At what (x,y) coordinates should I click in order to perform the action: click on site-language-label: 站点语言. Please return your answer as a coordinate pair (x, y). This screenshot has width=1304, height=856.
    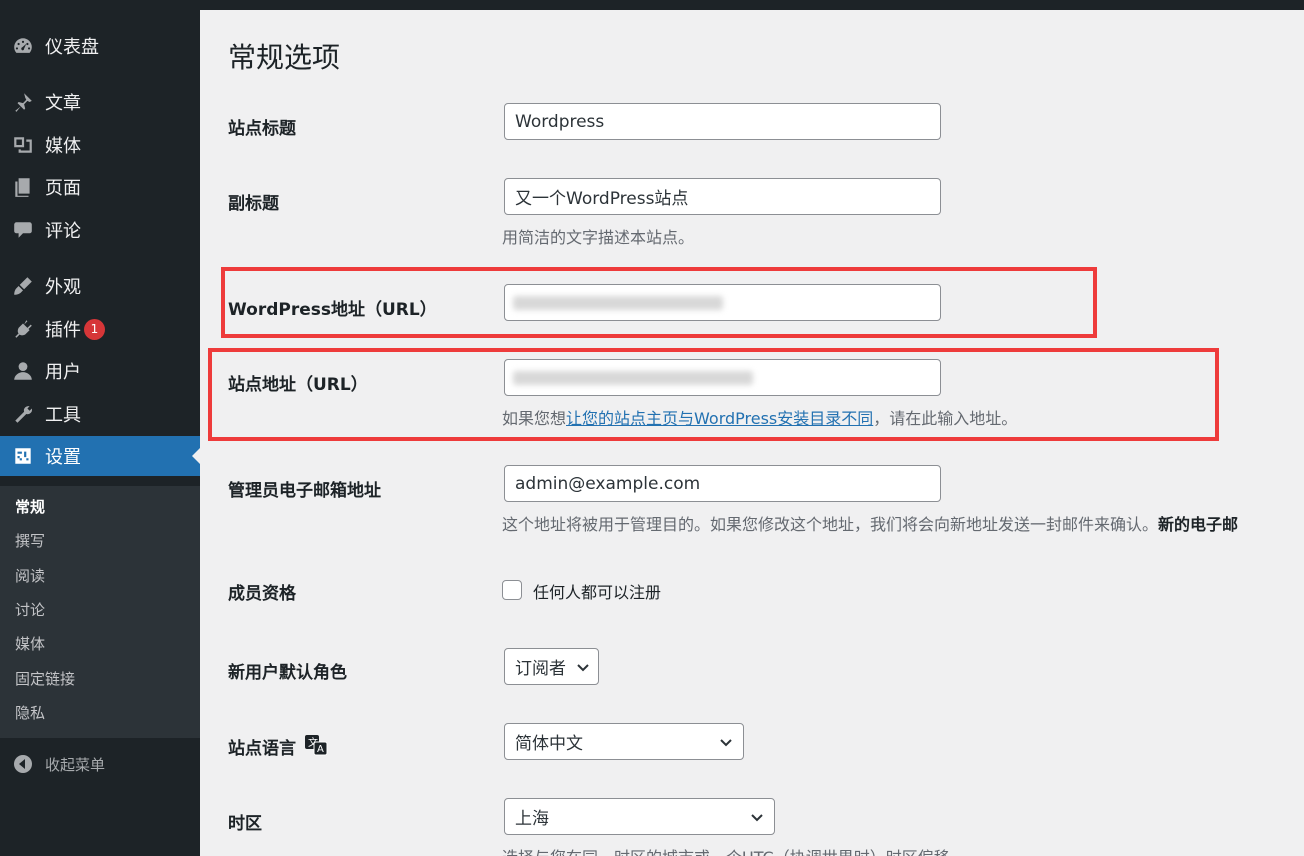
    Looking at the image, I should click on (262, 749).